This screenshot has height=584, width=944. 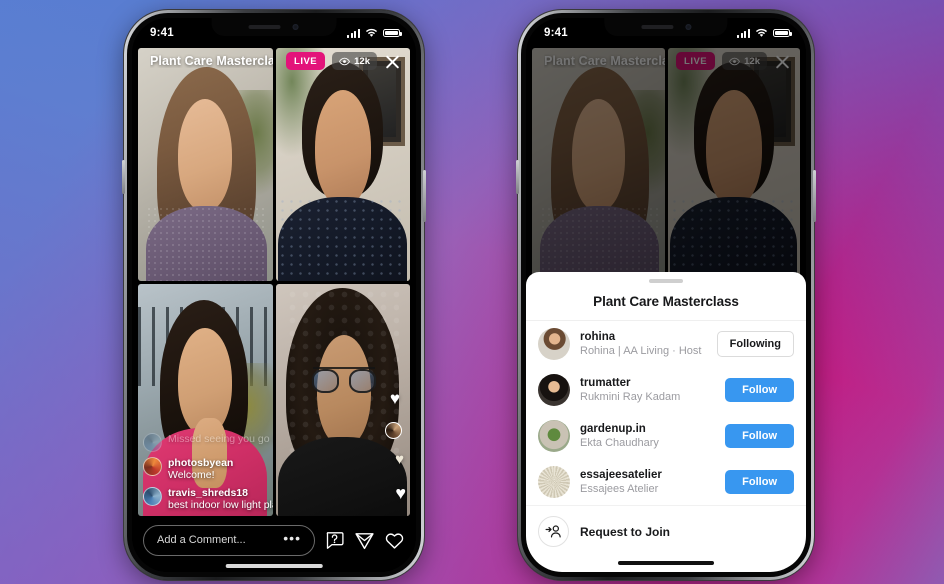 What do you see at coordinates (364, 540) in the screenshot?
I see `send-icon` at bounding box center [364, 540].